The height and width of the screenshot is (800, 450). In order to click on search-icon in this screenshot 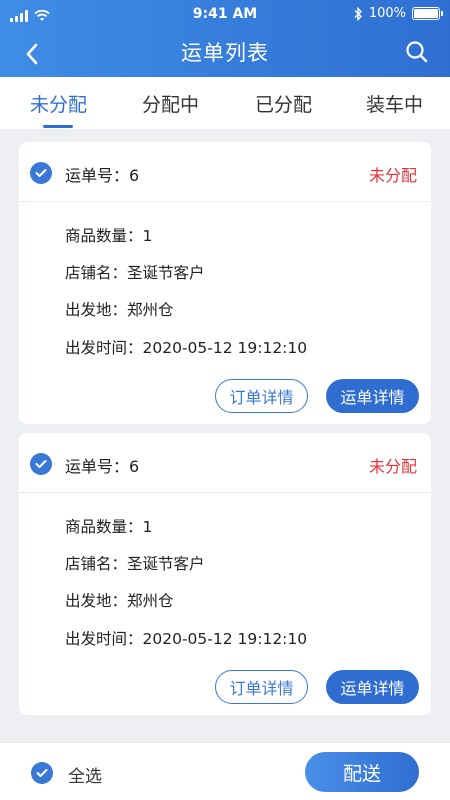, I will do `click(417, 52)`.